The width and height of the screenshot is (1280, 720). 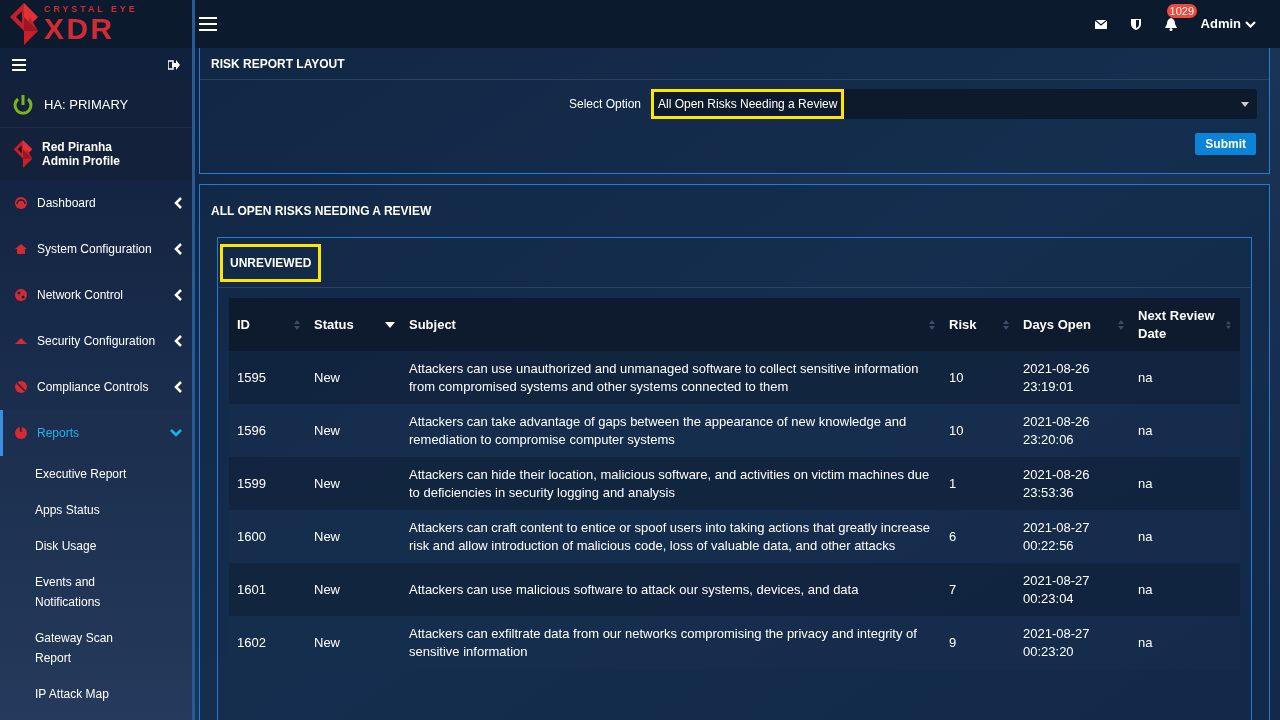 What do you see at coordinates (748, 104) in the screenshot?
I see `select-value: All Open Risks Needing a Review` at bounding box center [748, 104].